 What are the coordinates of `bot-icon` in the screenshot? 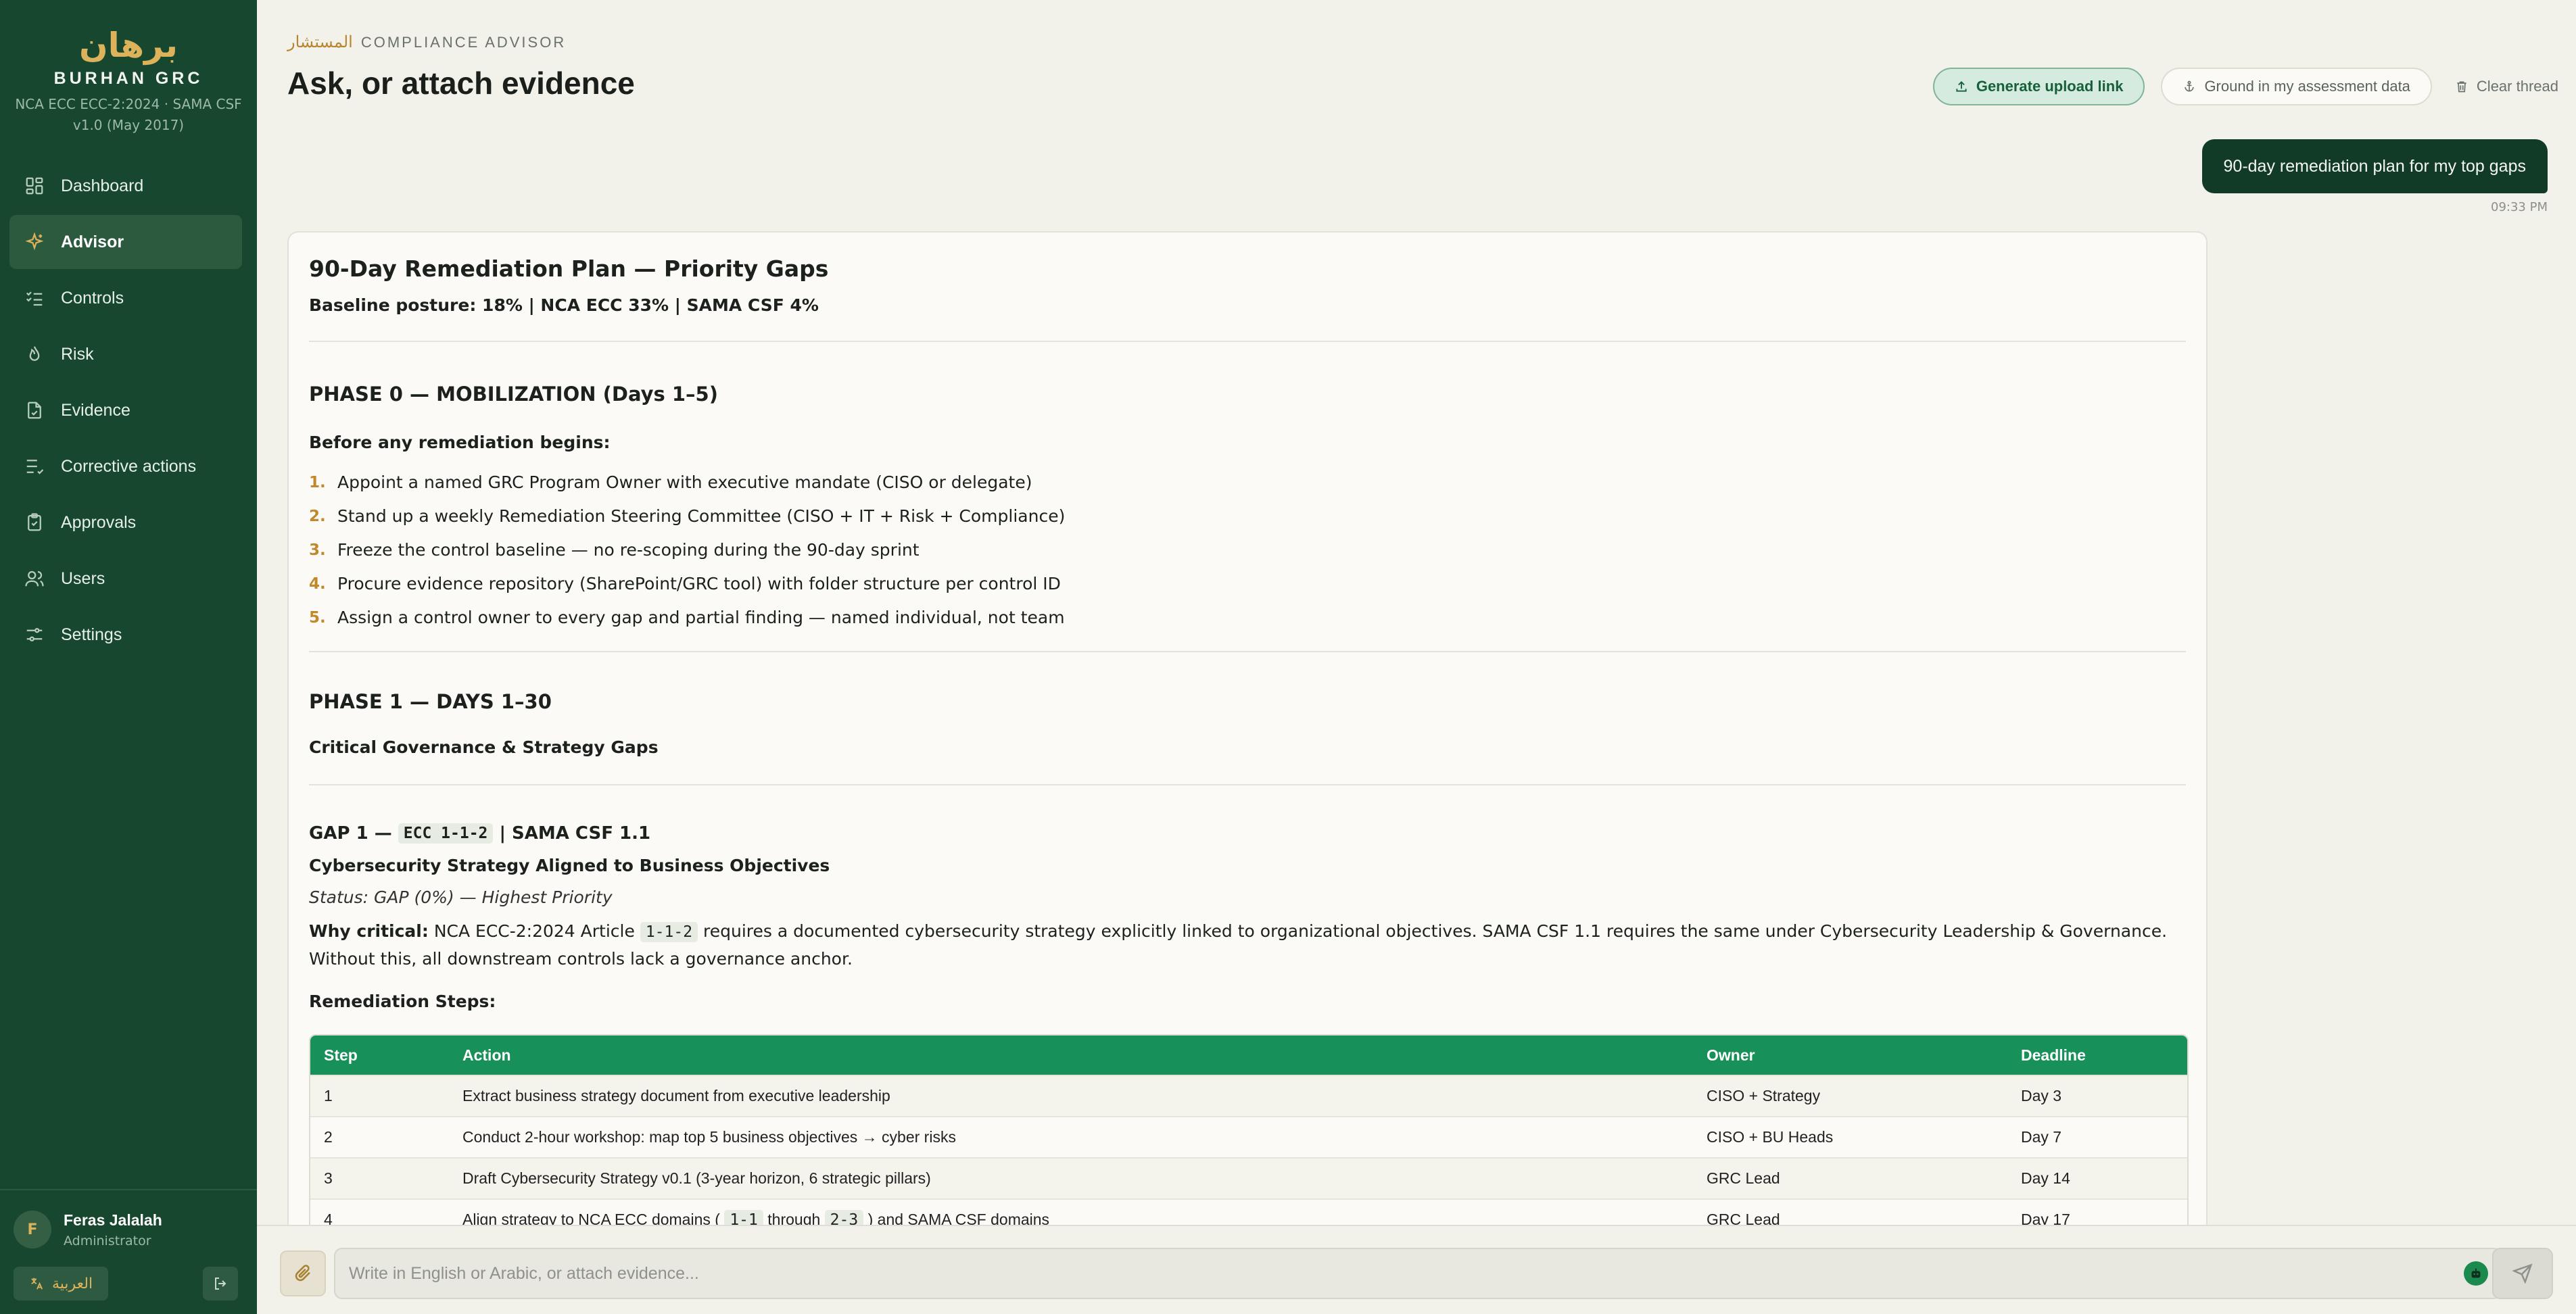 It's located at (2476, 1273).